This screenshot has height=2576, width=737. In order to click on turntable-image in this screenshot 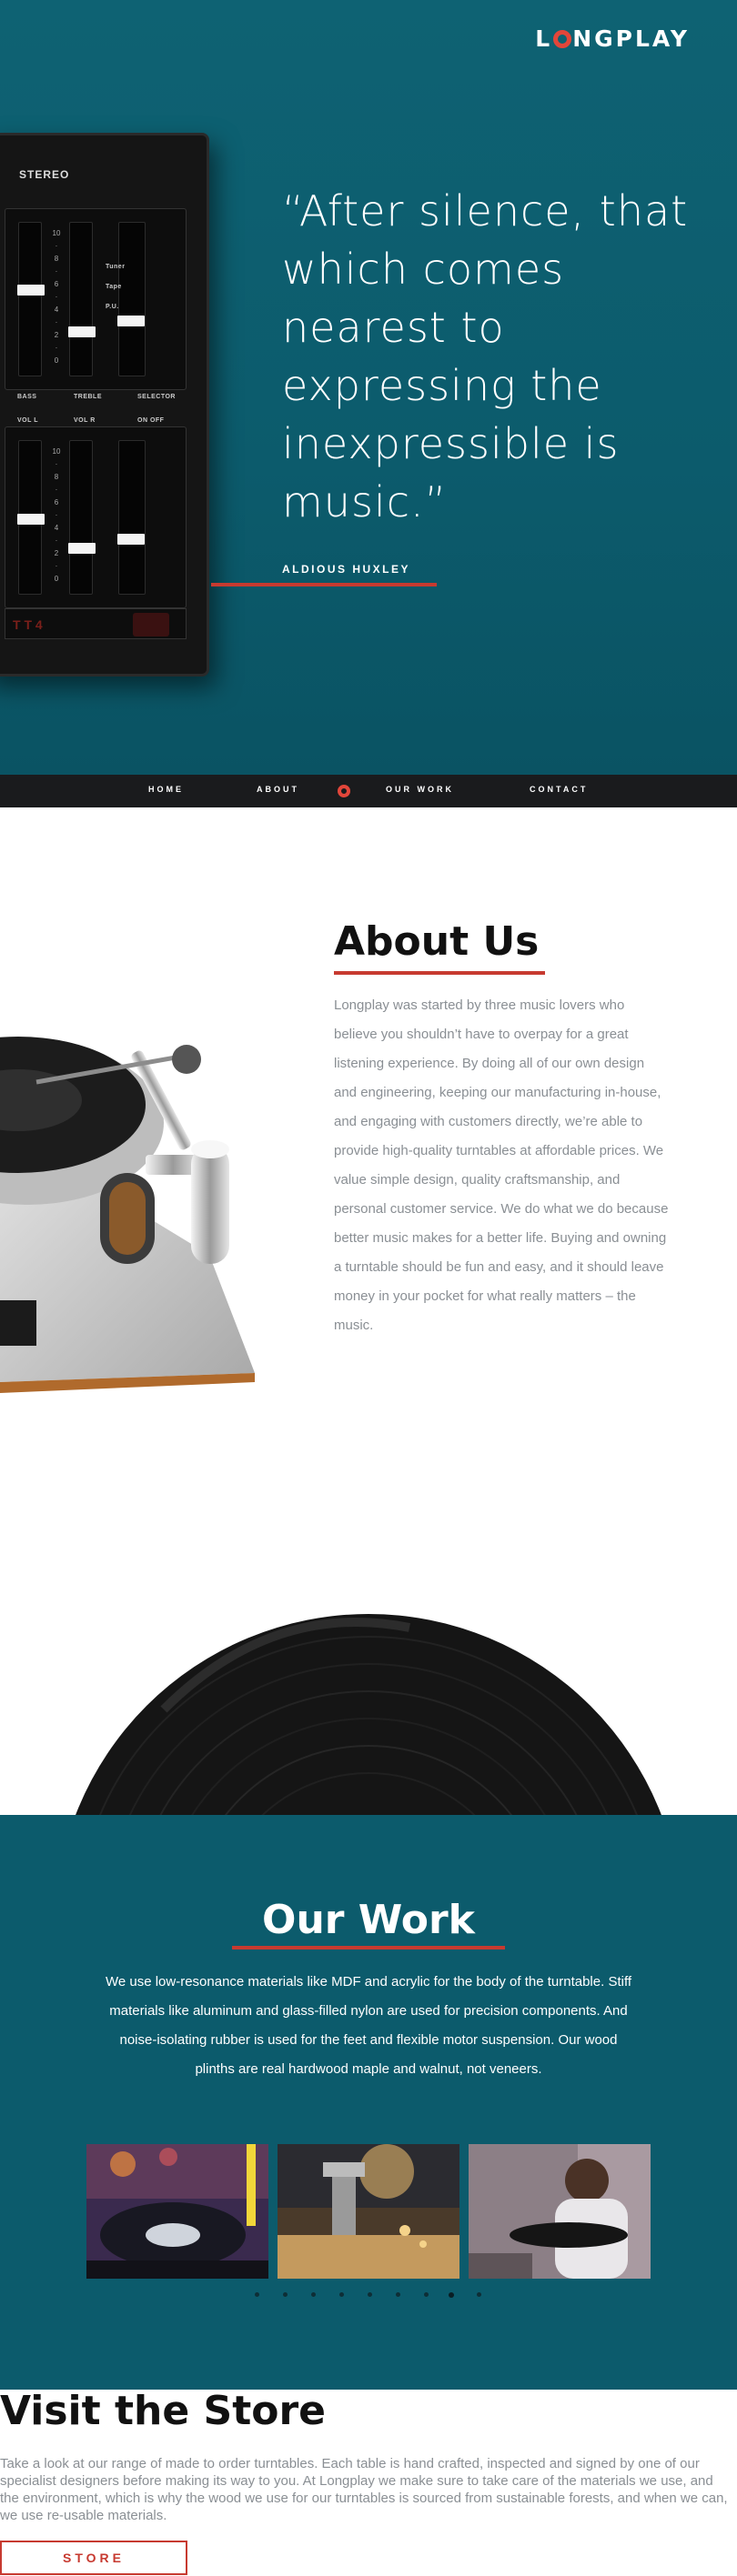, I will do `click(136, 1195)`.